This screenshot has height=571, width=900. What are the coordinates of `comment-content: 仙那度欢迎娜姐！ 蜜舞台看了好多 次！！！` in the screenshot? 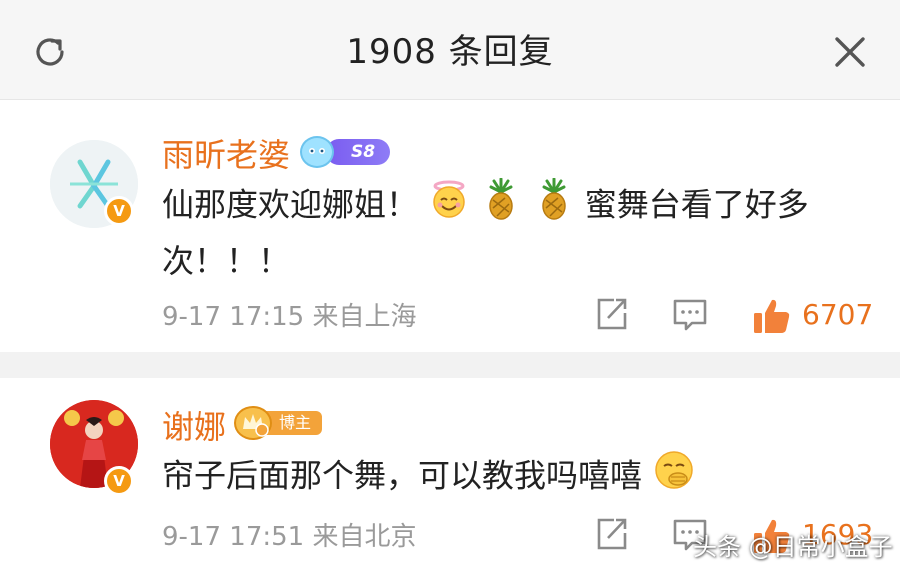 It's located at (512, 232).